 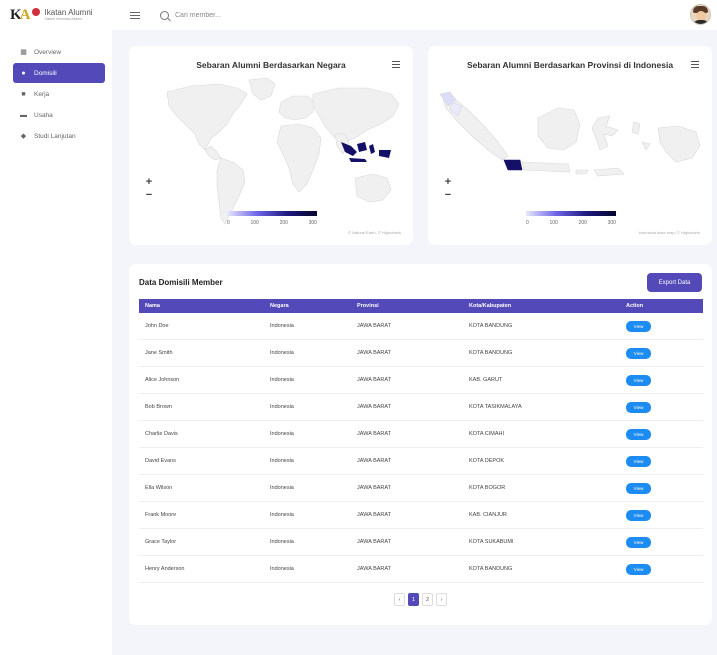 What do you see at coordinates (491, 542) in the screenshot?
I see `cell-kota: KOTA SUKABUMI` at bounding box center [491, 542].